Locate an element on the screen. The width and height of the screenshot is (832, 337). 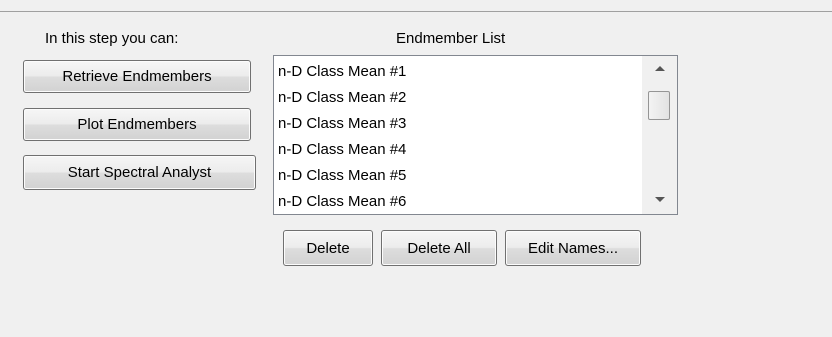
retrieve-endmembers-button: Retrieve Endmembers is located at coordinates (137, 76).